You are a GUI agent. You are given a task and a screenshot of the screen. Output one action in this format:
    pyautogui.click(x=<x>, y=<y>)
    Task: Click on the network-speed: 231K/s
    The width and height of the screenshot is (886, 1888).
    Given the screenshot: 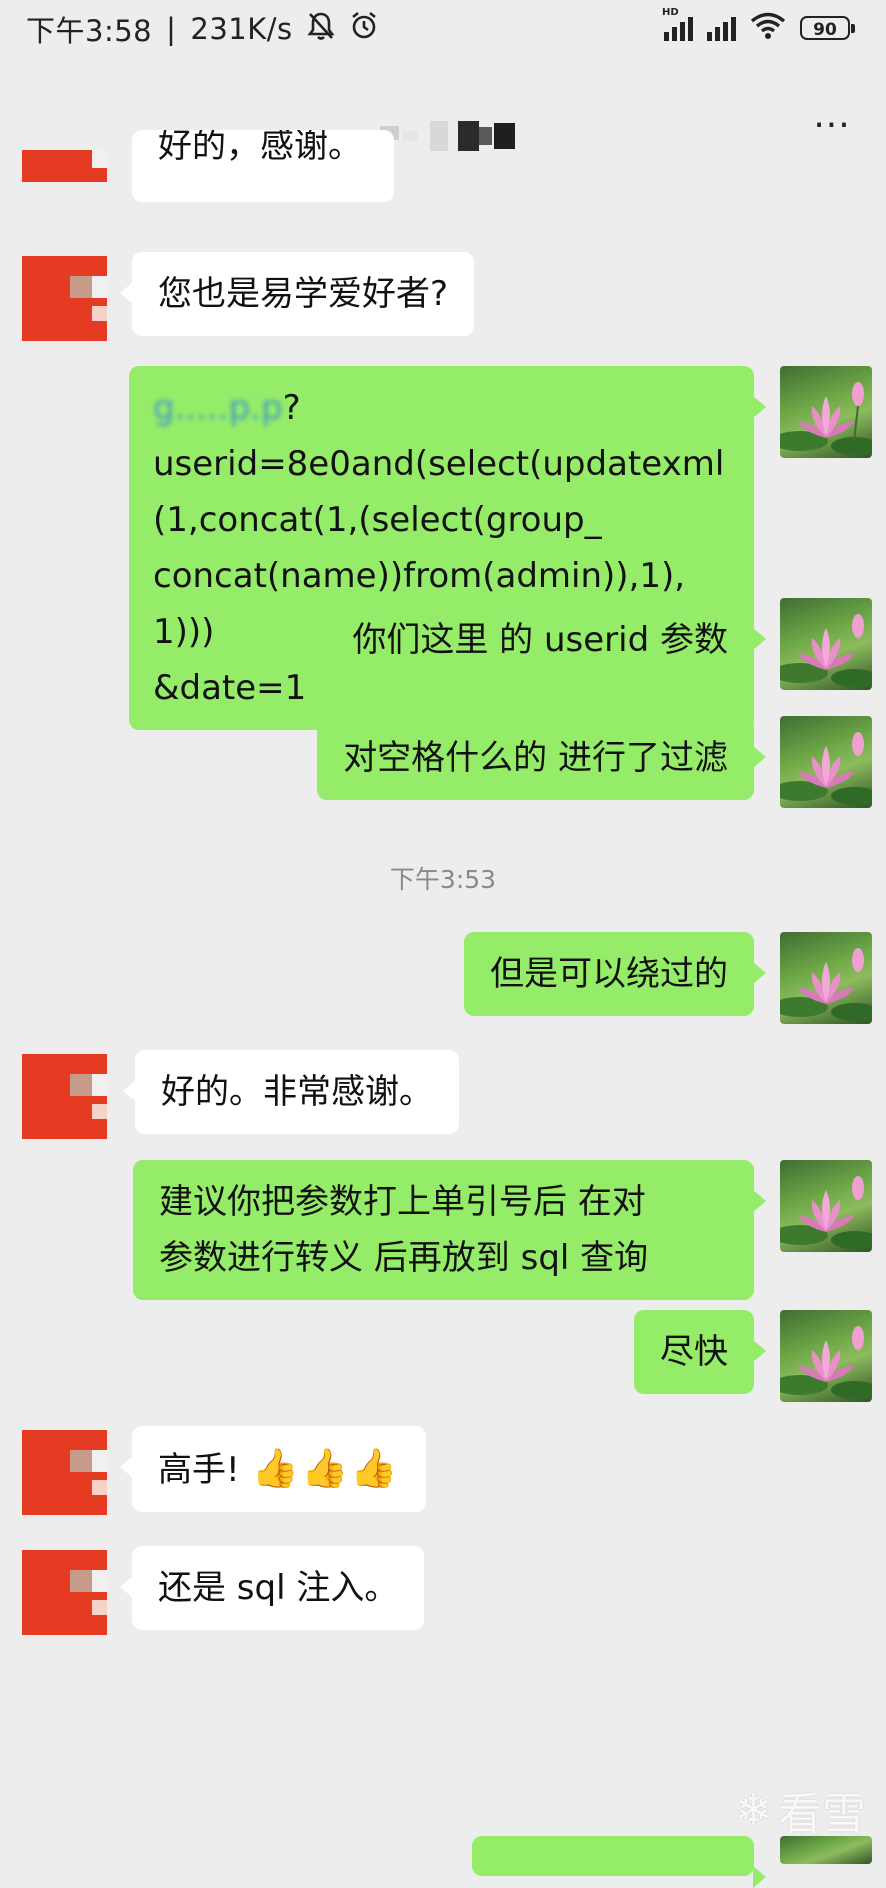 What is the action you would take?
    pyautogui.click(x=241, y=29)
    